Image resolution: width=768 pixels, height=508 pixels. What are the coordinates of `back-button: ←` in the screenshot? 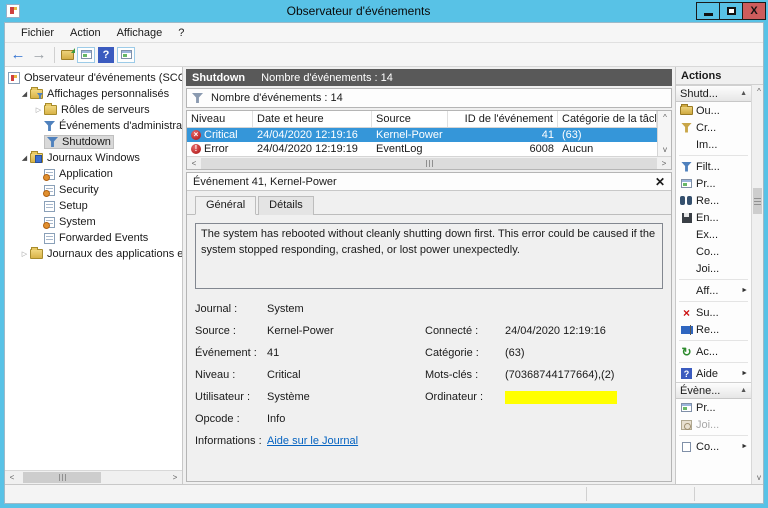 It's located at (18, 54).